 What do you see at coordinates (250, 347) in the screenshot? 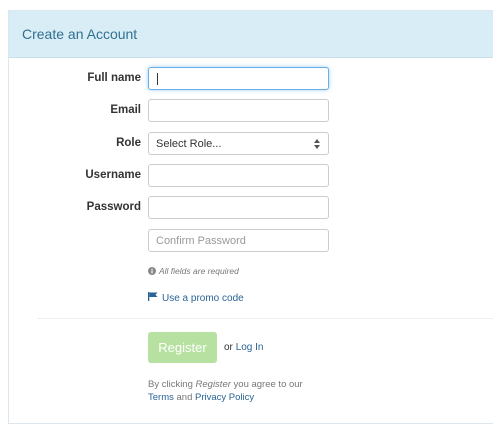
I see `login-link: Log In` at bounding box center [250, 347].